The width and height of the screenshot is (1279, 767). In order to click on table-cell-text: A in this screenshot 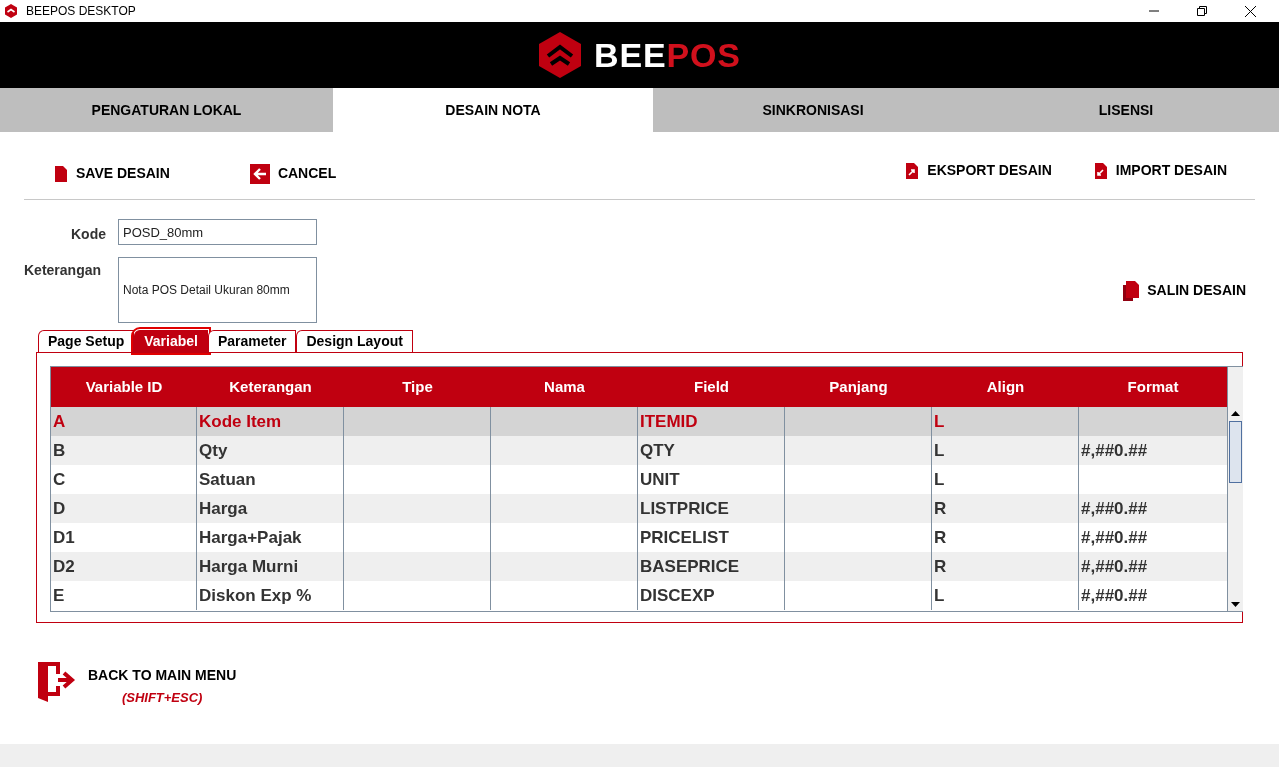, I will do `click(59, 421)`.